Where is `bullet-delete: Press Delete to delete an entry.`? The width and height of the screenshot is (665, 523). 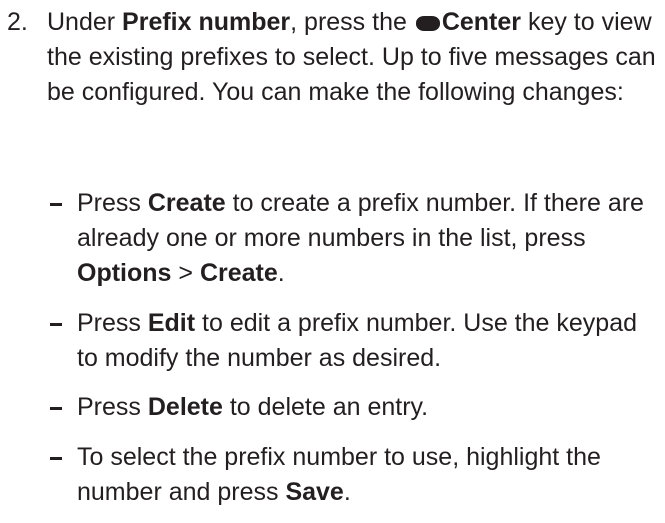 bullet-delete: Press Delete to delete an entry. is located at coordinates (332, 407).